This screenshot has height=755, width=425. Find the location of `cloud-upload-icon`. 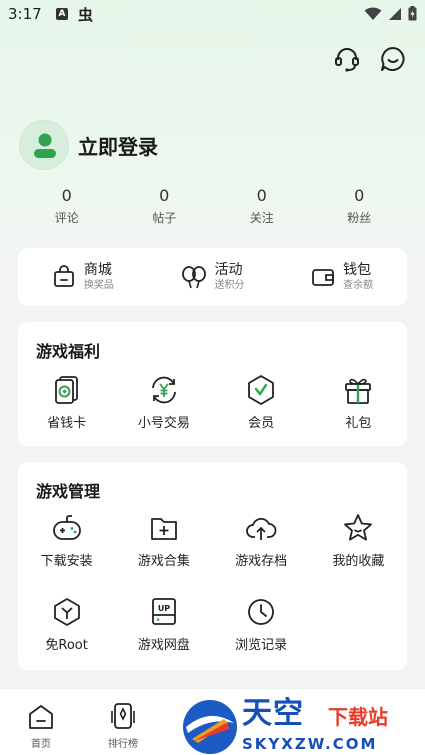

cloud-upload-icon is located at coordinates (261, 528).